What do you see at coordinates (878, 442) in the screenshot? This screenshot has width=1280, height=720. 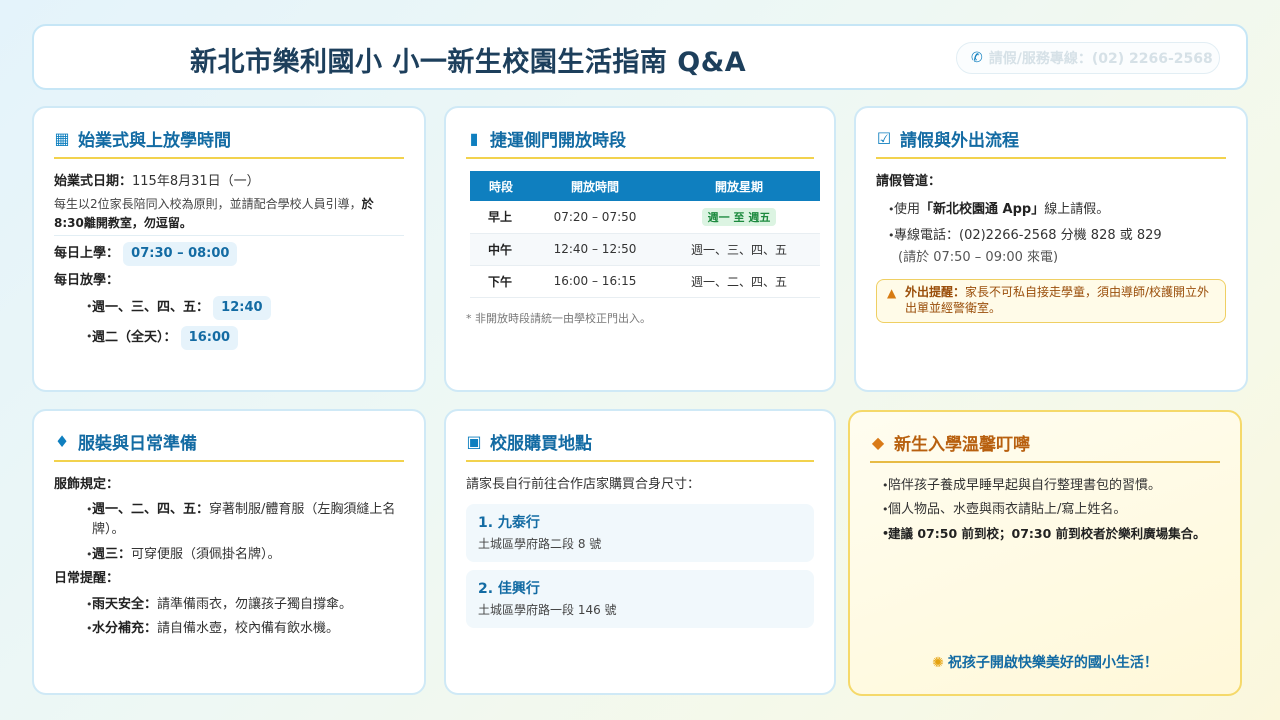 I see `lightbulb-icon: ◆` at bounding box center [878, 442].